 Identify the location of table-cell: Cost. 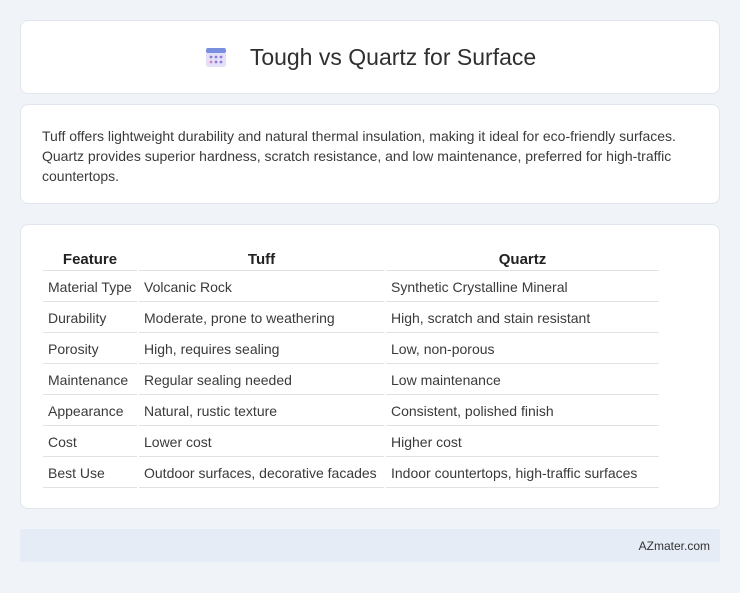
(90, 442).